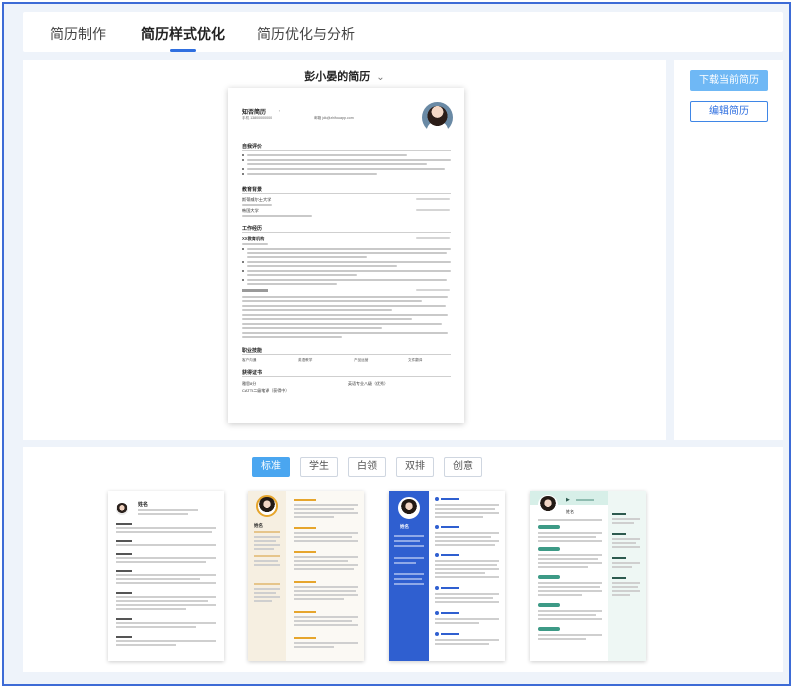  I want to click on phone-label: 手机, so click(246, 118).